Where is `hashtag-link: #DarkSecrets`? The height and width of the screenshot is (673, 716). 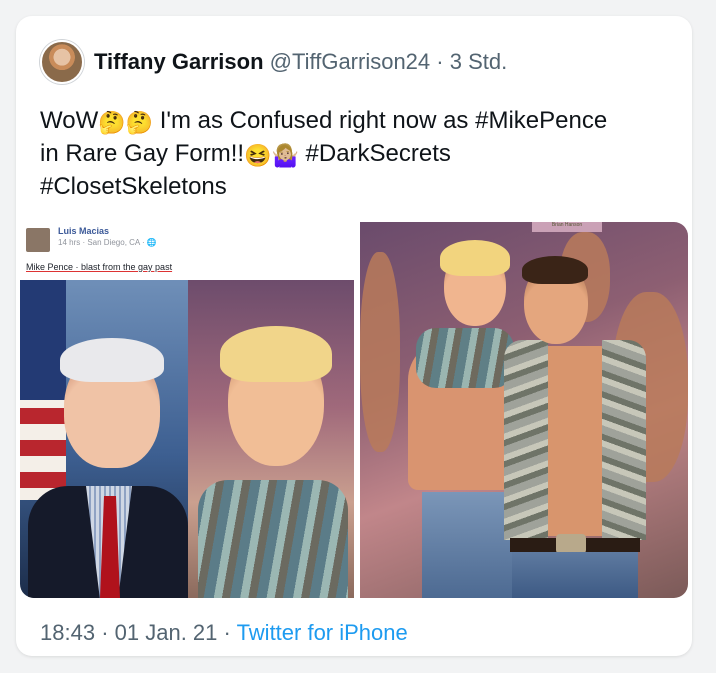 hashtag-link: #DarkSecrets is located at coordinates (378, 153).